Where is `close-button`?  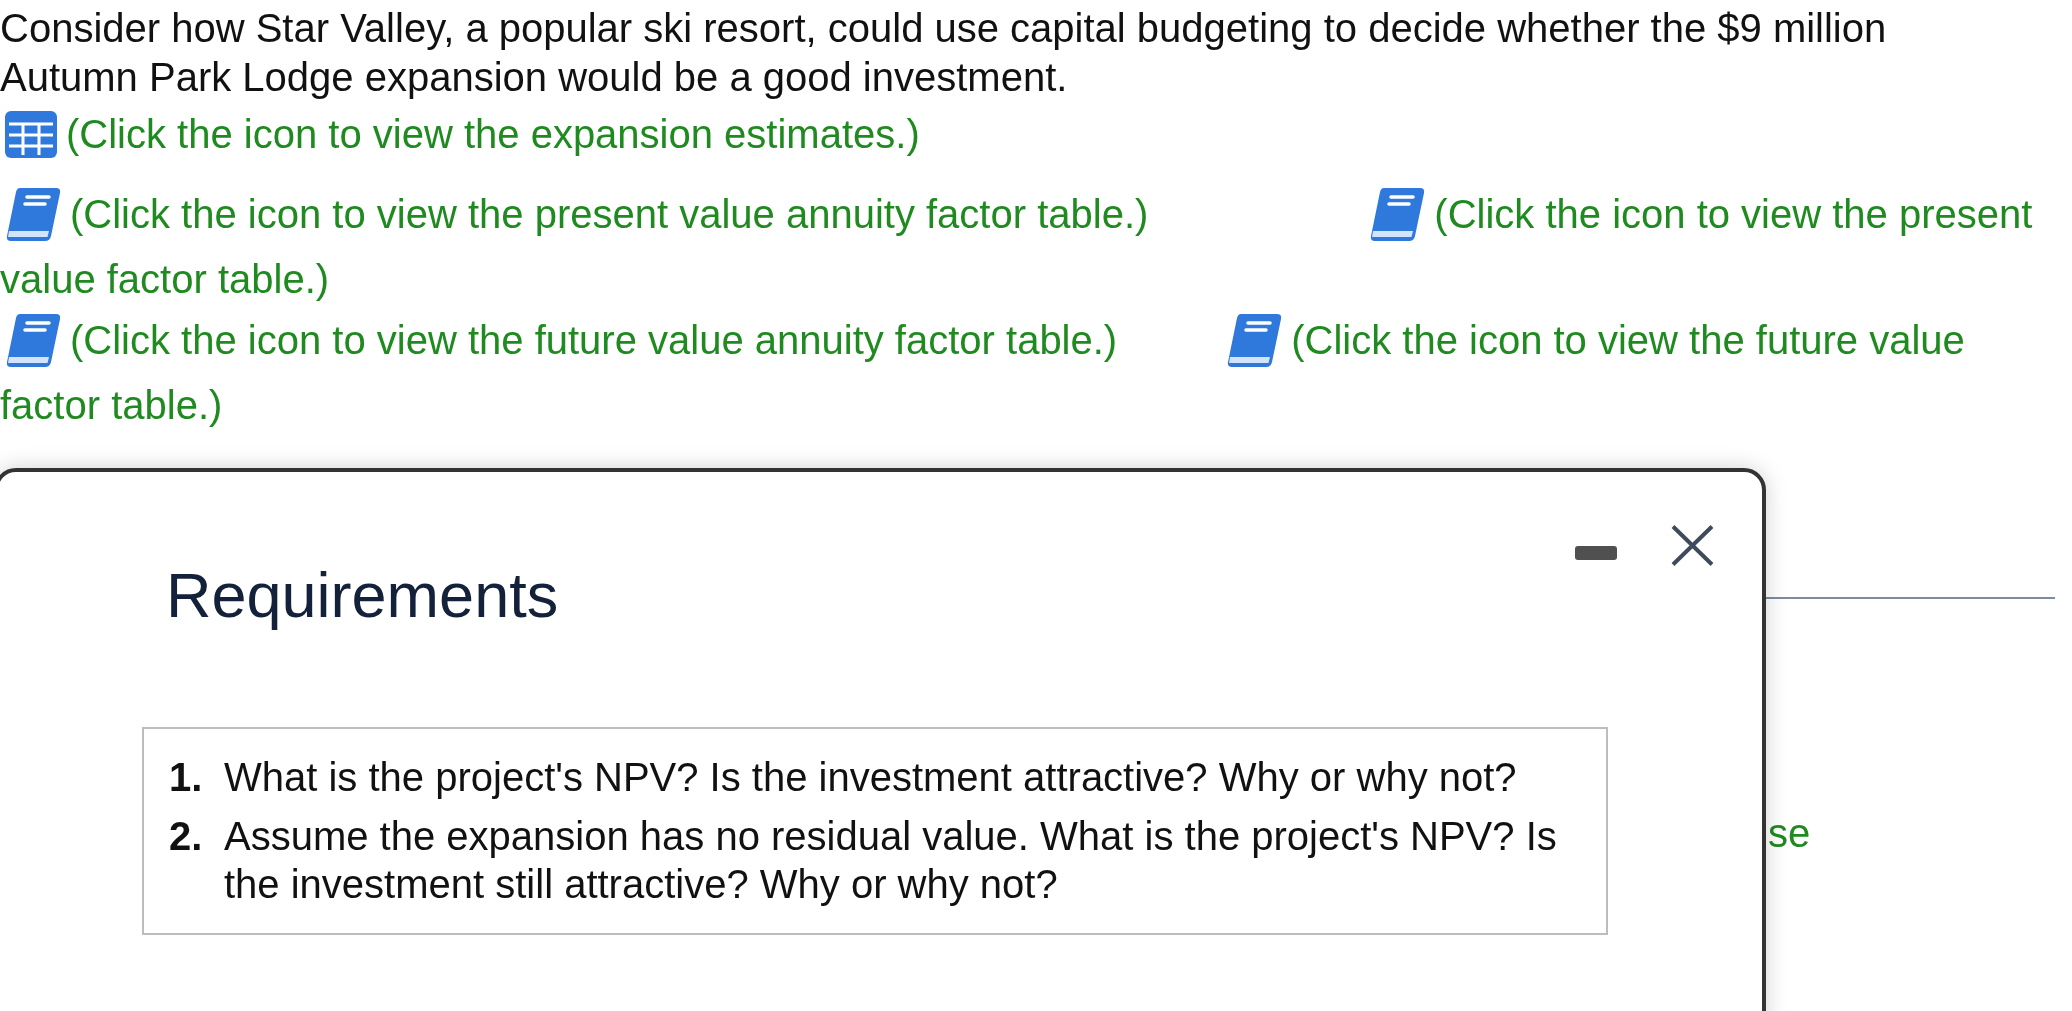
close-button is located at coordinates (1692, 545).